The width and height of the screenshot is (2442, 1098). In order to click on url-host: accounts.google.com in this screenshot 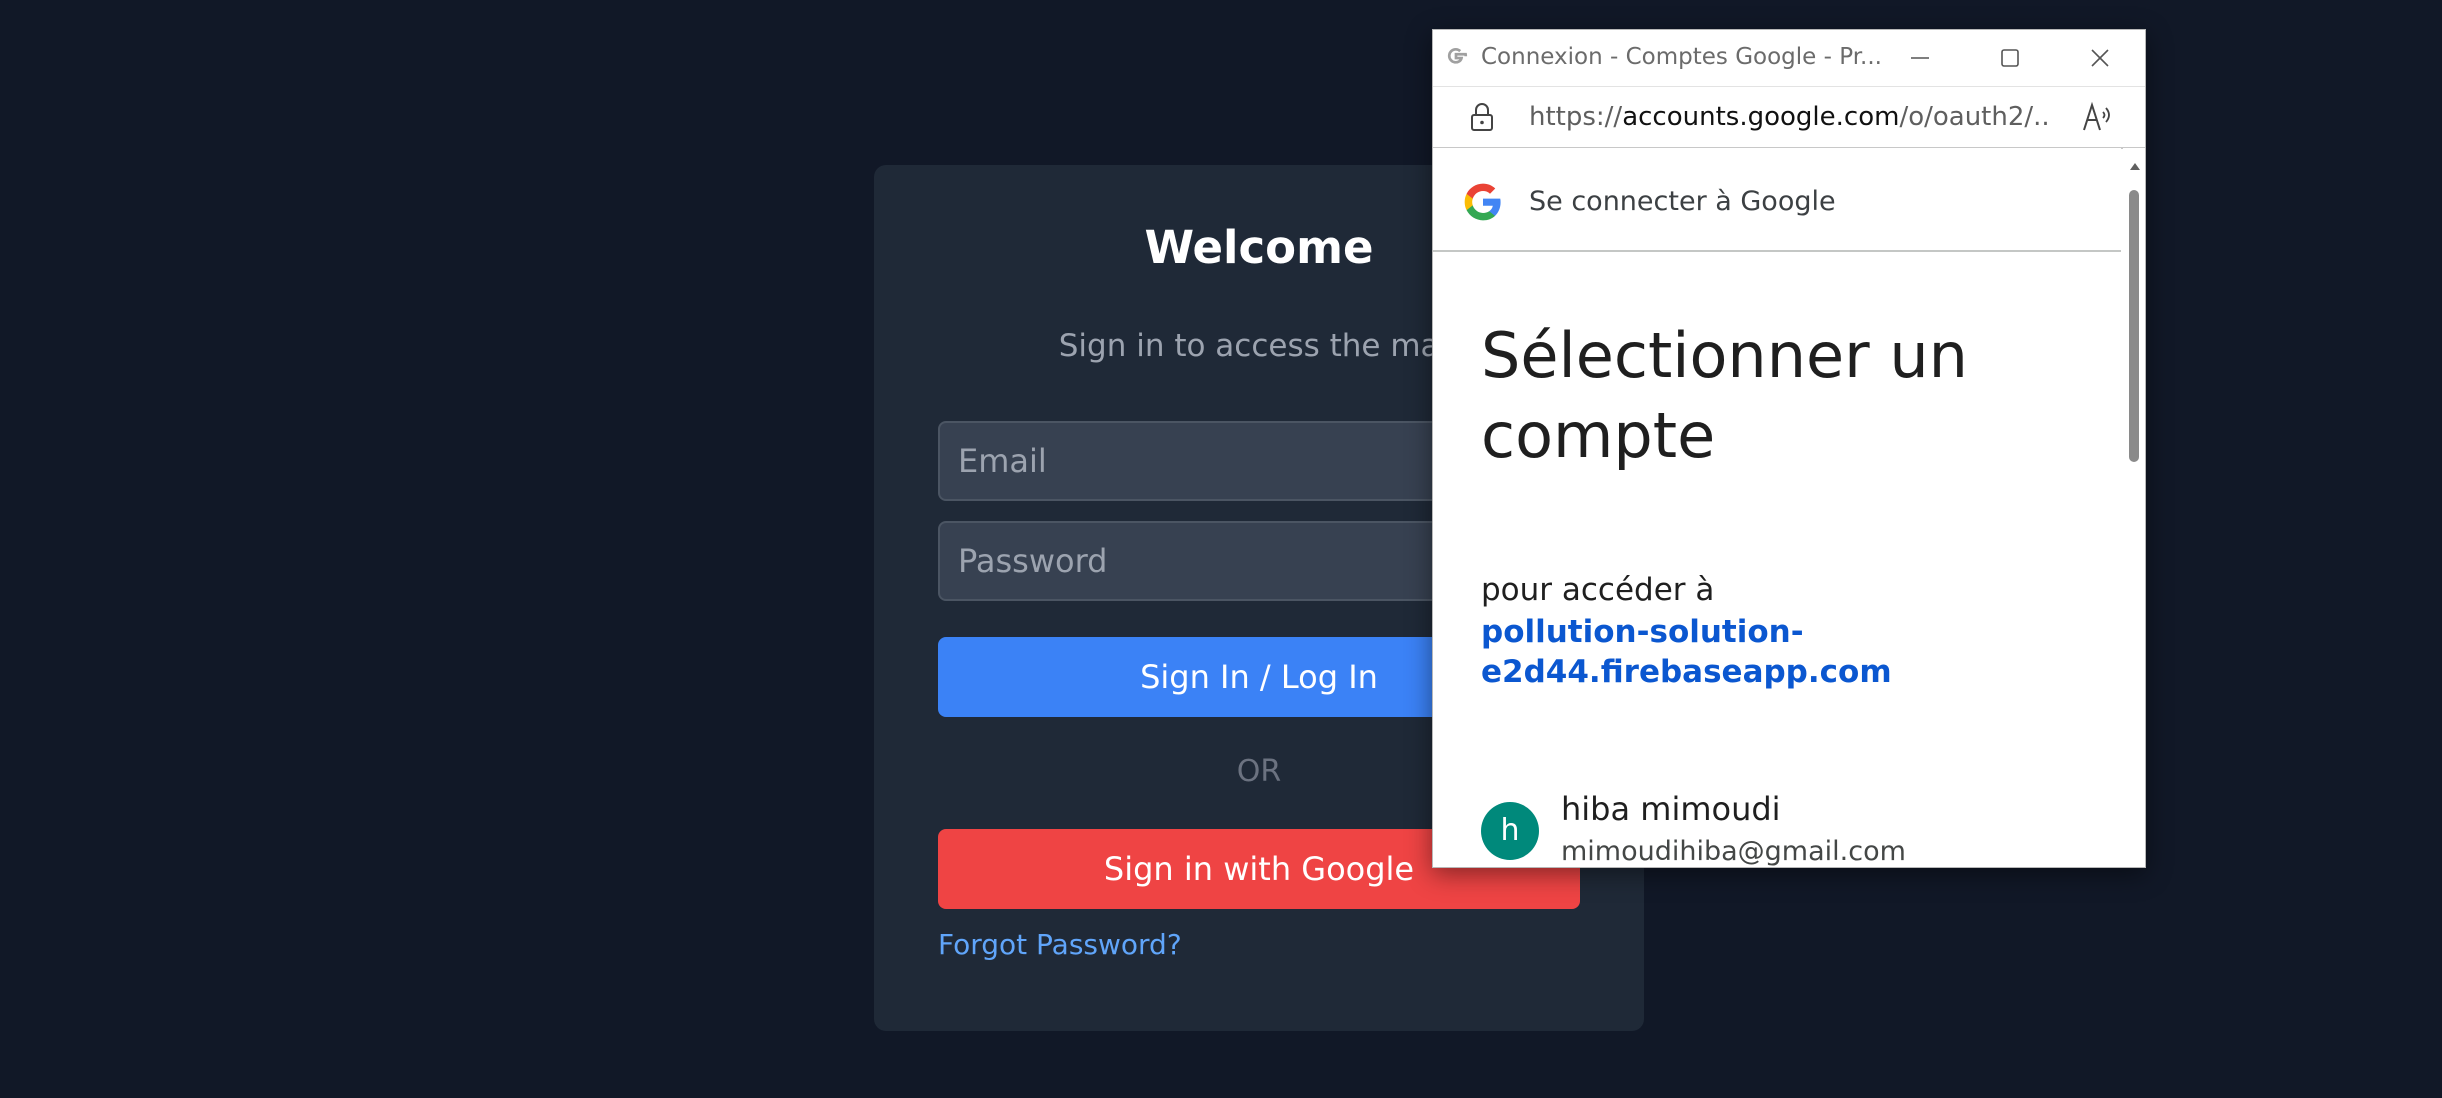, I will do `click(1761, 117)`.